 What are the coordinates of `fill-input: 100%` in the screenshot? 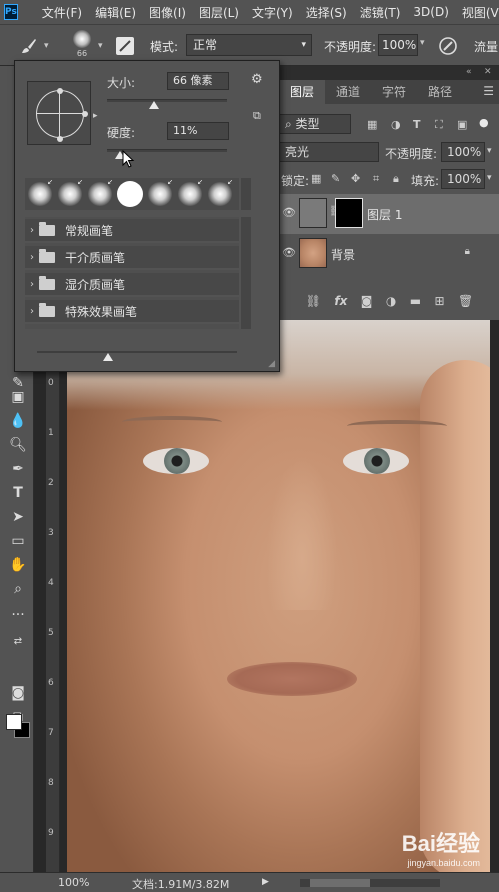 It's located at (463, 179).